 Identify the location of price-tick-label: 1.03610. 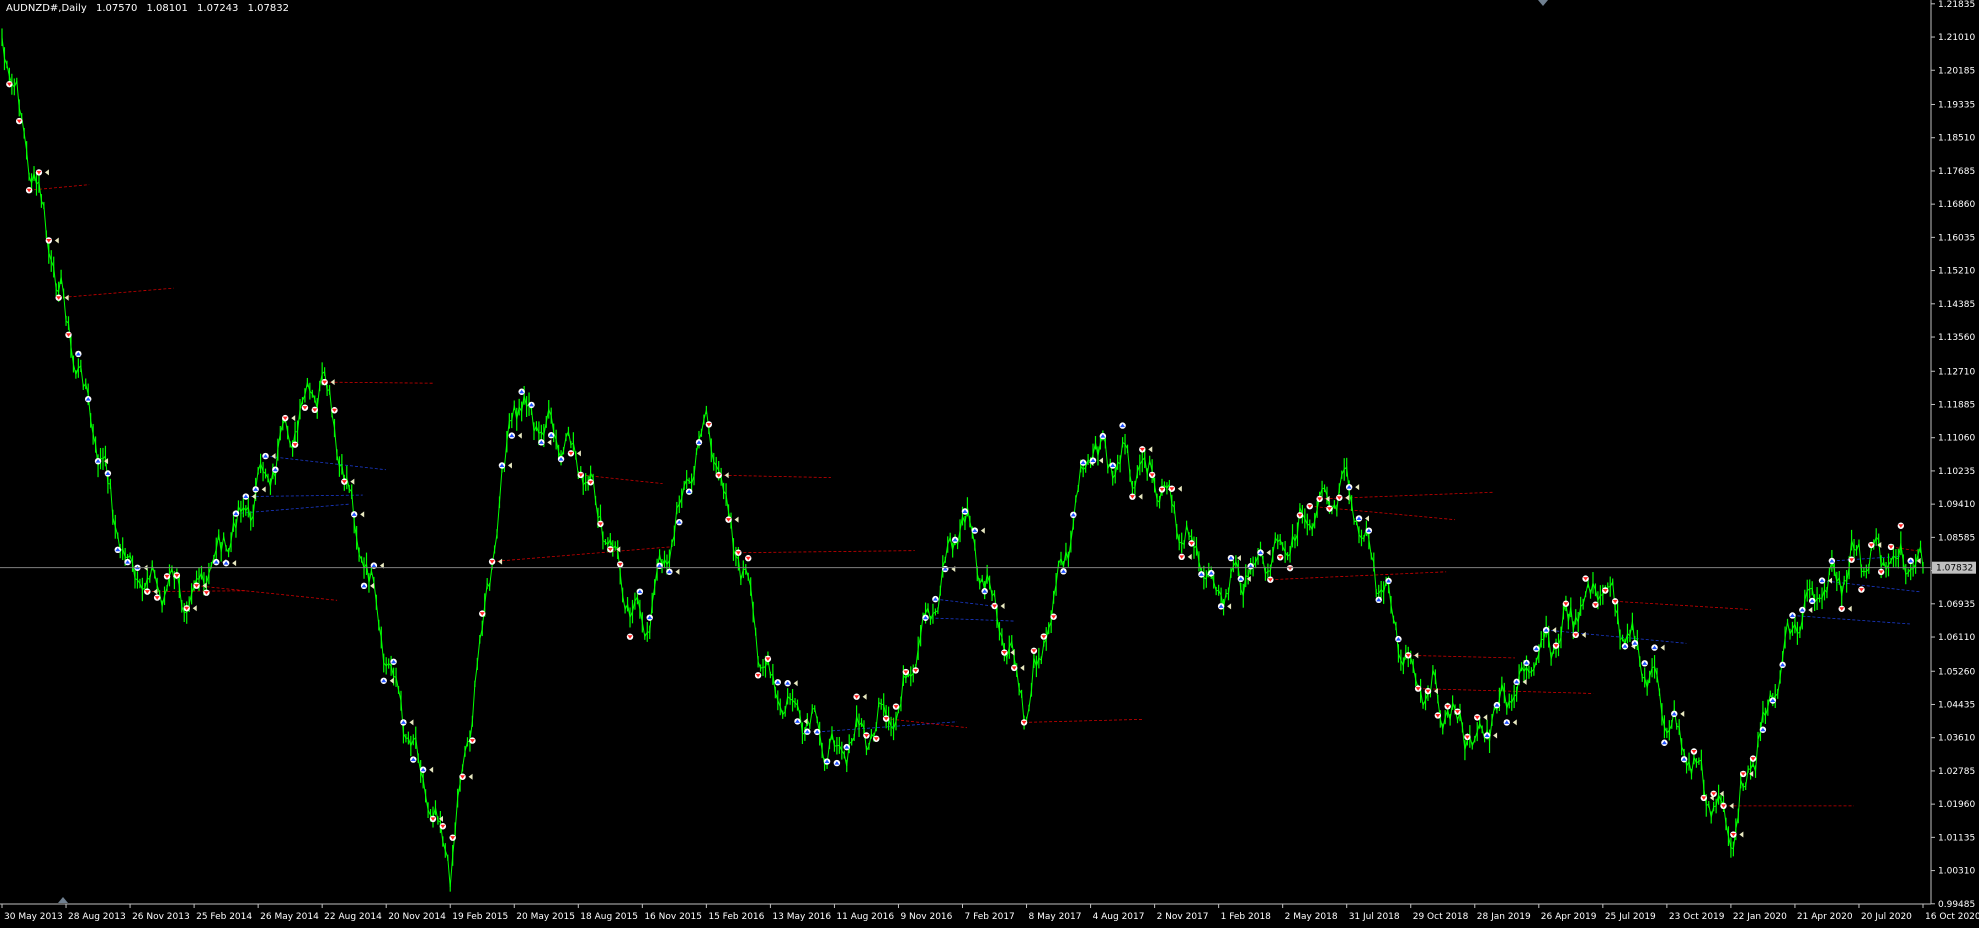
(1956, 739).